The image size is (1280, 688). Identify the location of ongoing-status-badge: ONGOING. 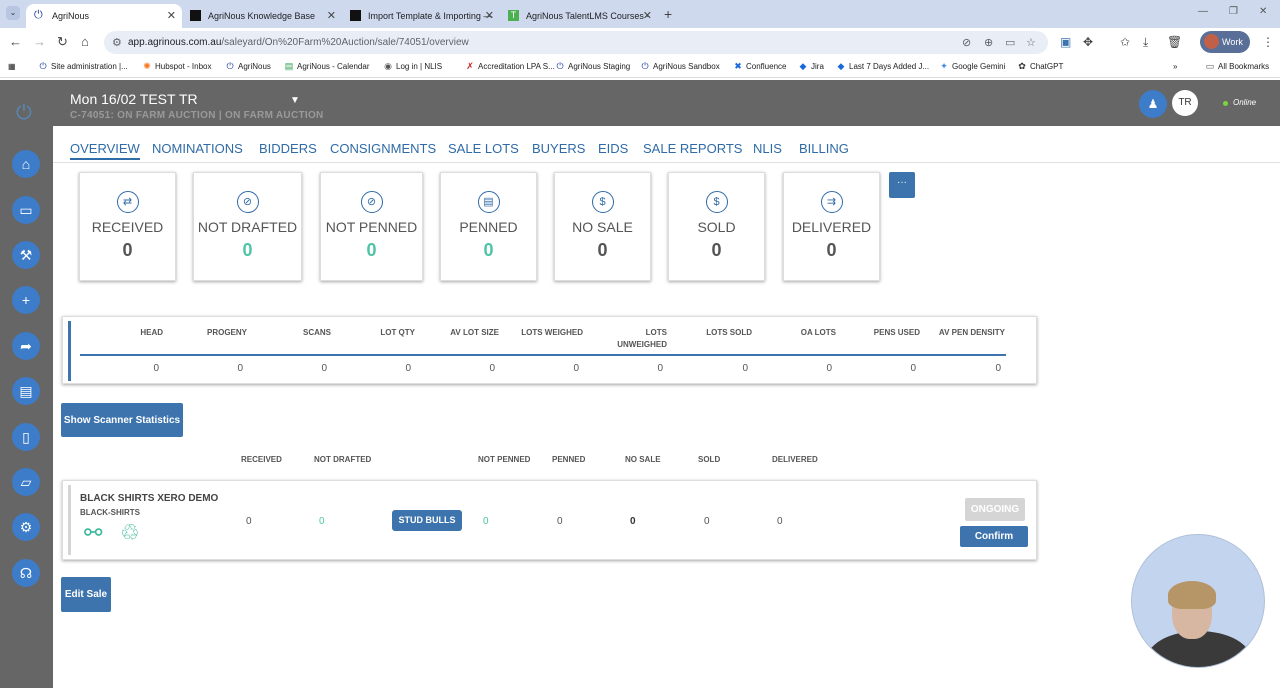
(995, 509).